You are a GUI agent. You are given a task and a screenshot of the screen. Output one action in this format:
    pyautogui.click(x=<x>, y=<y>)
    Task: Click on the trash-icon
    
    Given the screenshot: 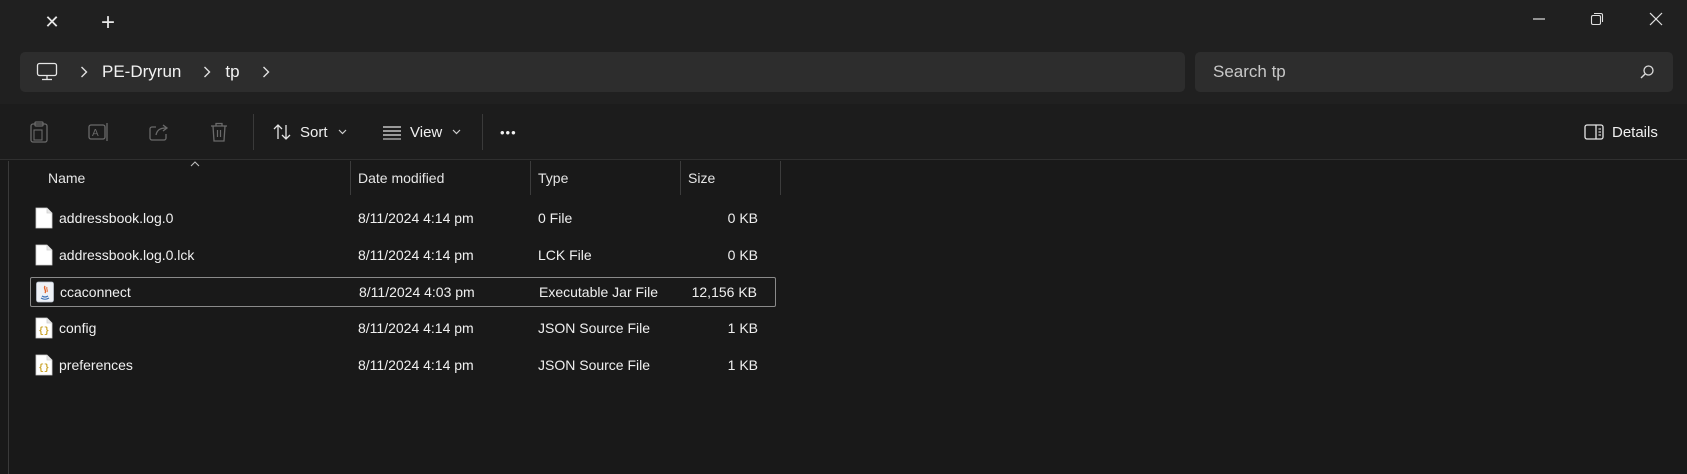 What is the action you would take?
    pyautogui.click(x=219, y=132)
    